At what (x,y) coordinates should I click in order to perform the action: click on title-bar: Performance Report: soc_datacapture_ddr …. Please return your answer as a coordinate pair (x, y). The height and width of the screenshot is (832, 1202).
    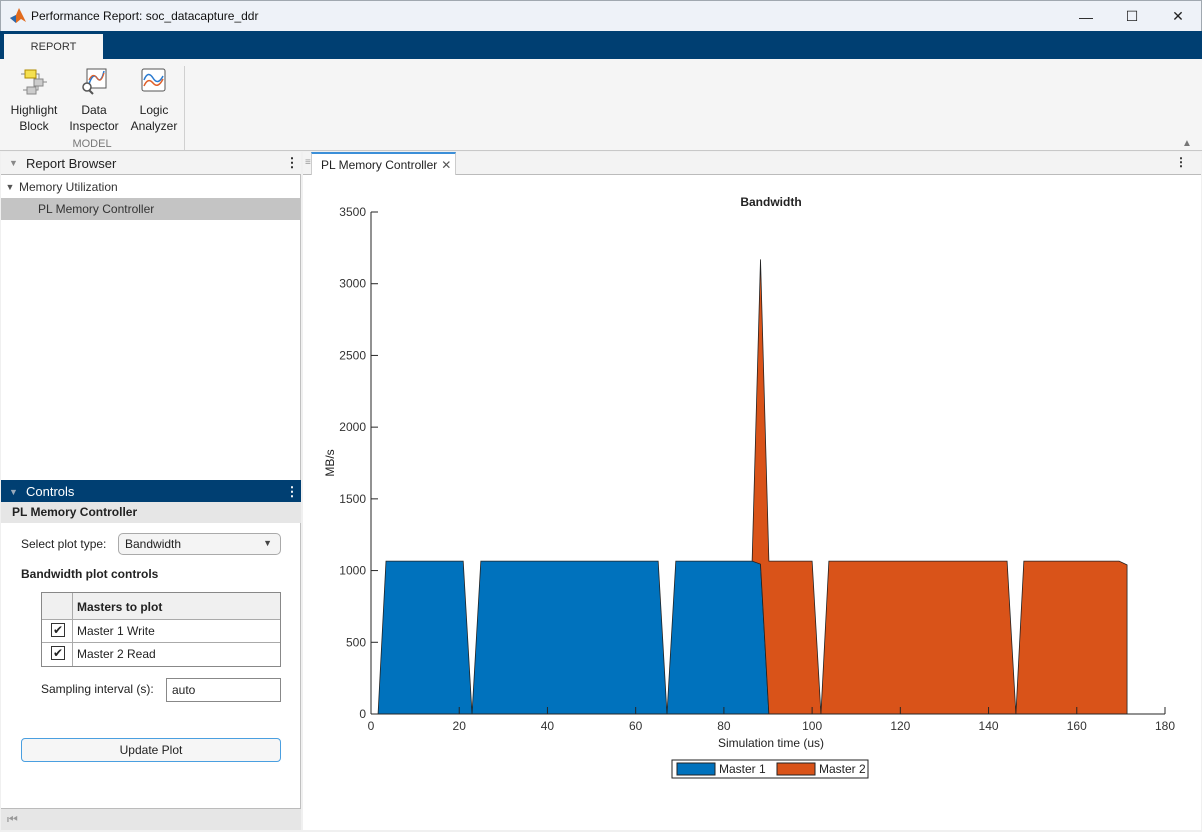
    Looking at the image, I should click on (601, 15).